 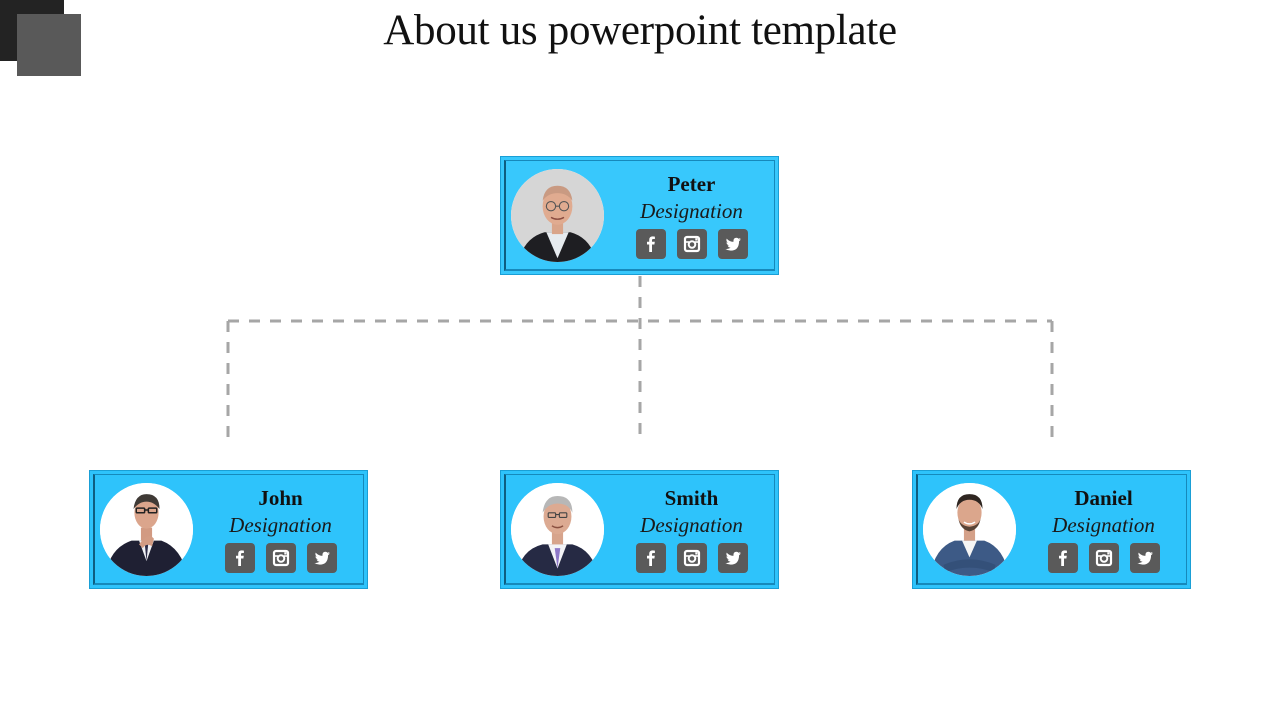 What do you see at coordinates (146, 529) in the screenshot?
I see `avatar-john` at bounding box center [146, 529].